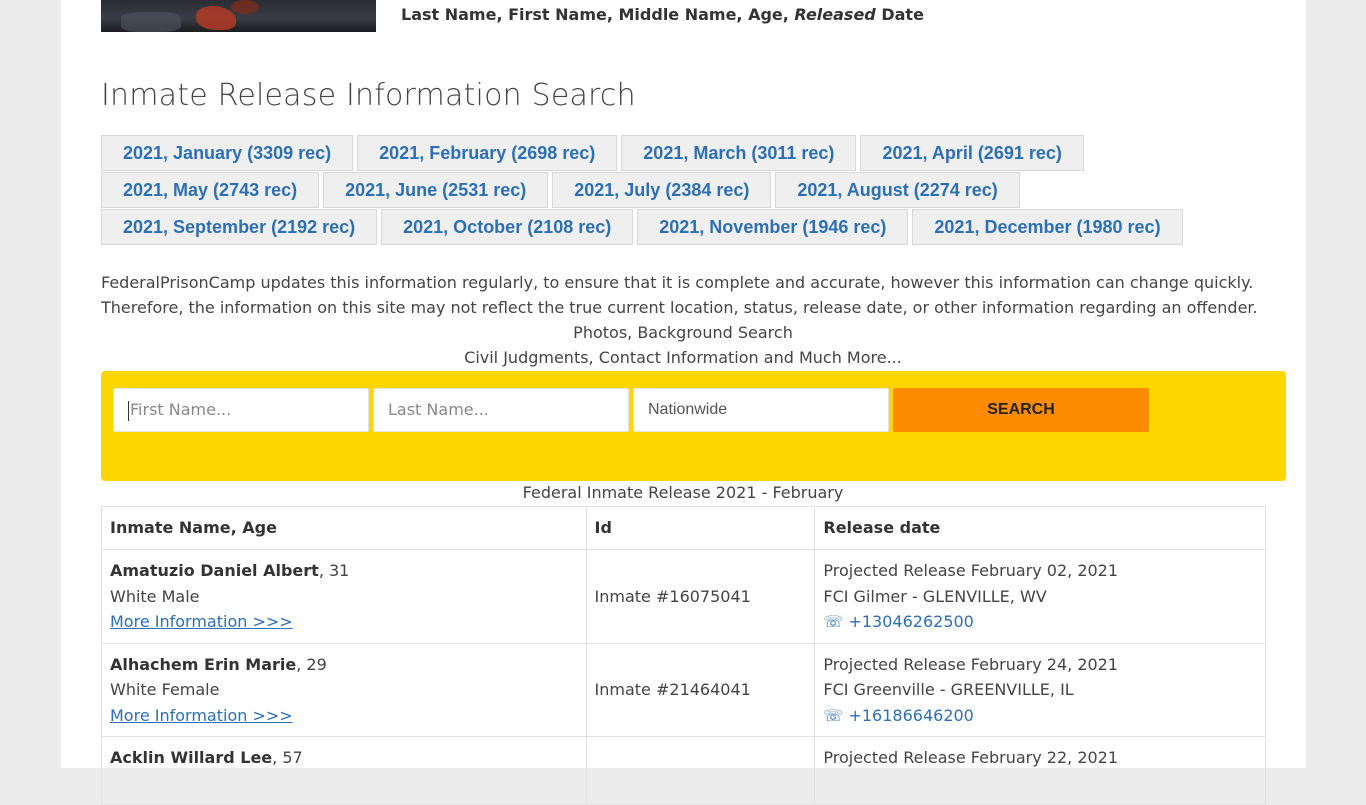 This screenshot has height=805, width=1366. I want to click on inmate-age: , 57, so click(287, 757).